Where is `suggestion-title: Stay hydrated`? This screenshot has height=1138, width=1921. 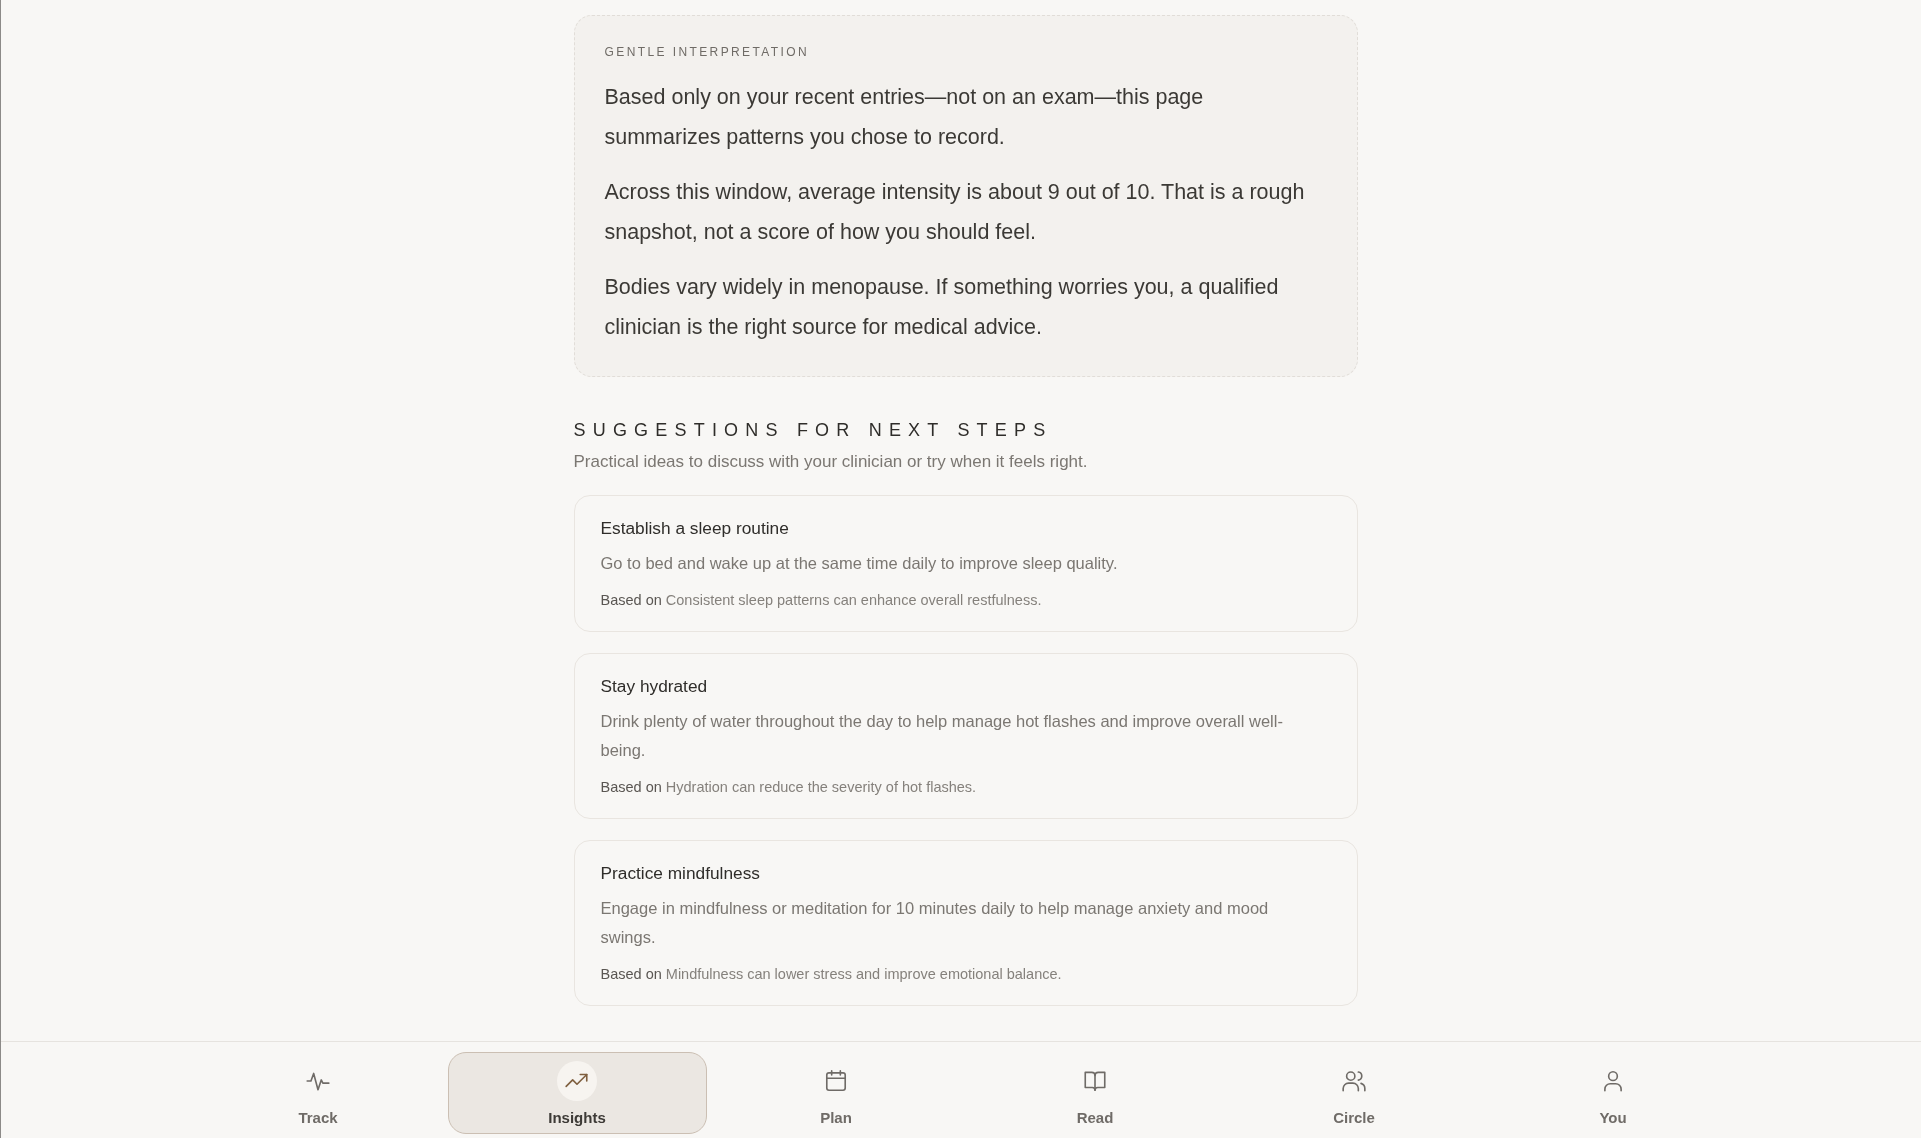 suggestion-title: Stay hydrated is located at coordinates (654, 686).